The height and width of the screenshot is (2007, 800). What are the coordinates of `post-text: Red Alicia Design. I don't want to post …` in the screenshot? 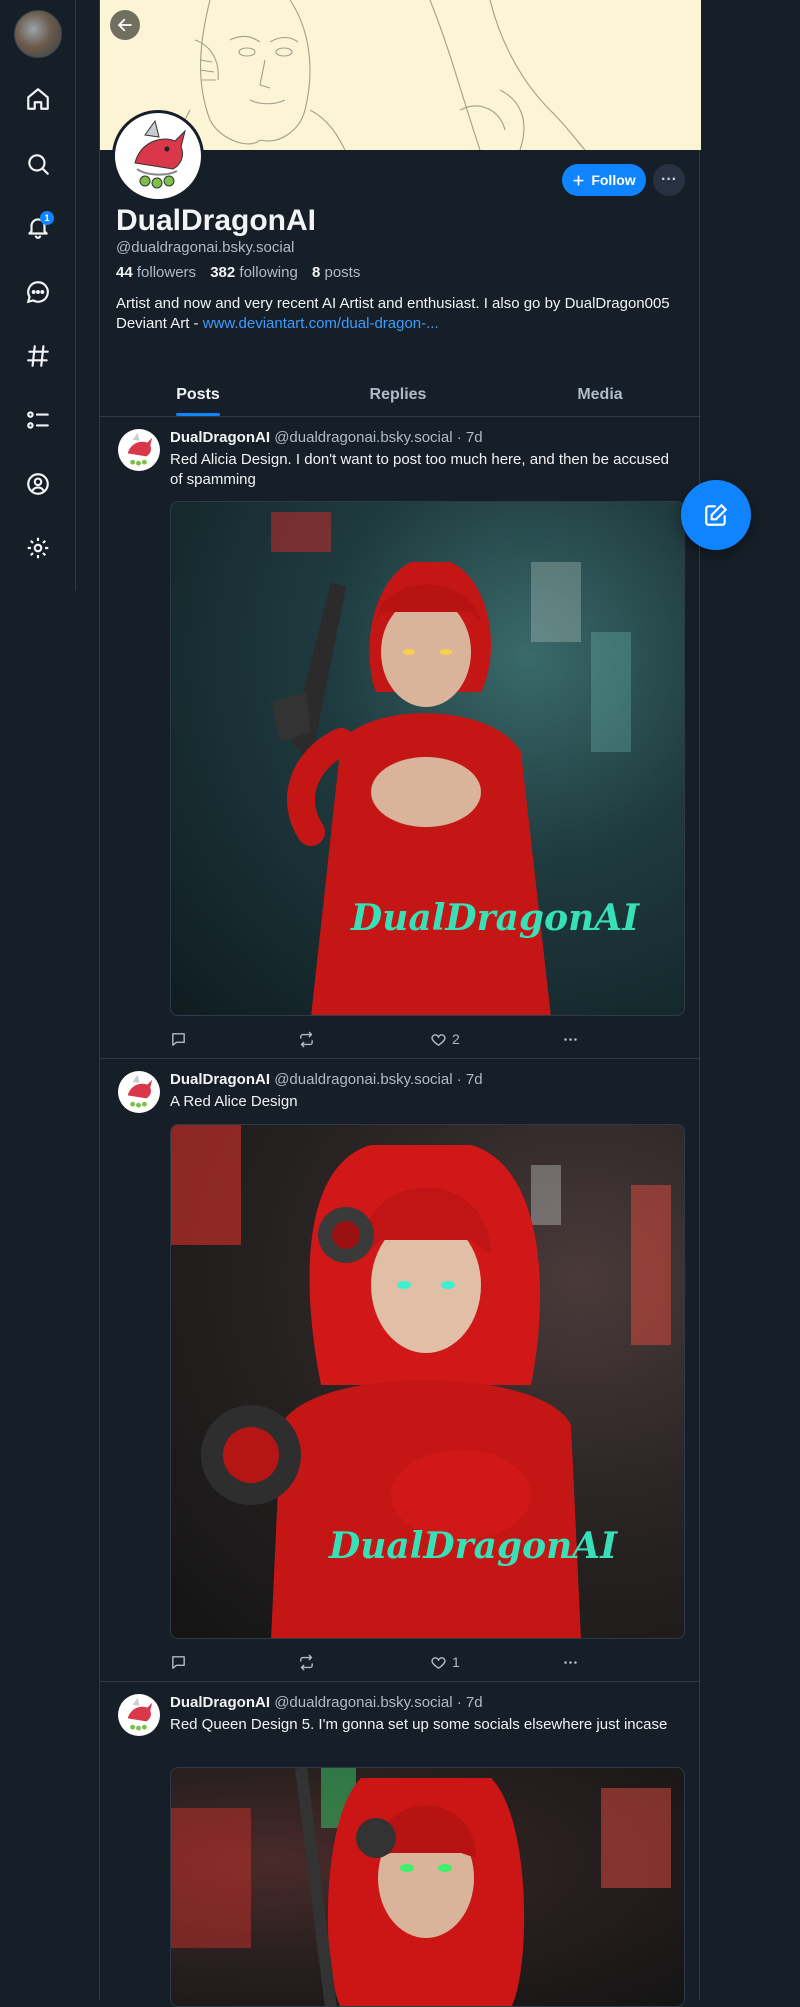 It's located at (420, 469).